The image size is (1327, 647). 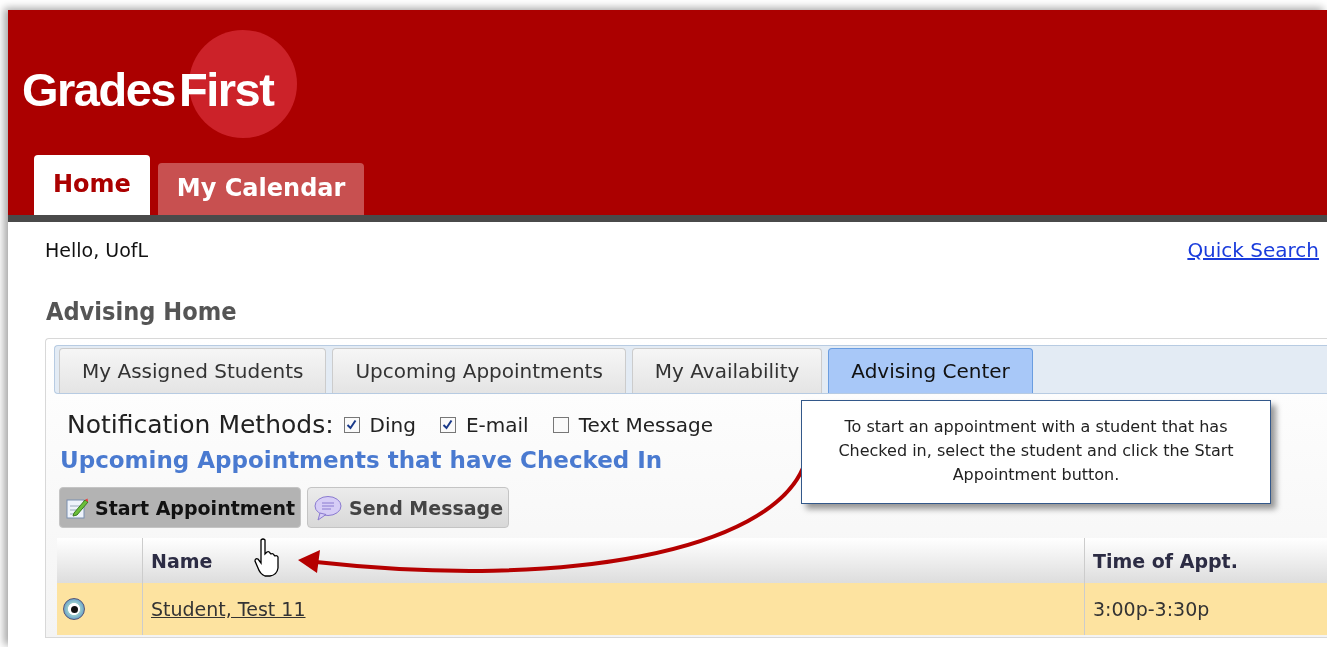 I want to click on checkbox-label: E-mail, so click(x=497, y=424).